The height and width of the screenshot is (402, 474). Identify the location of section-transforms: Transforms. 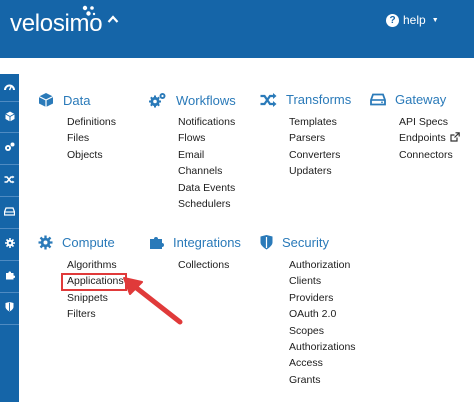
(305, 99).